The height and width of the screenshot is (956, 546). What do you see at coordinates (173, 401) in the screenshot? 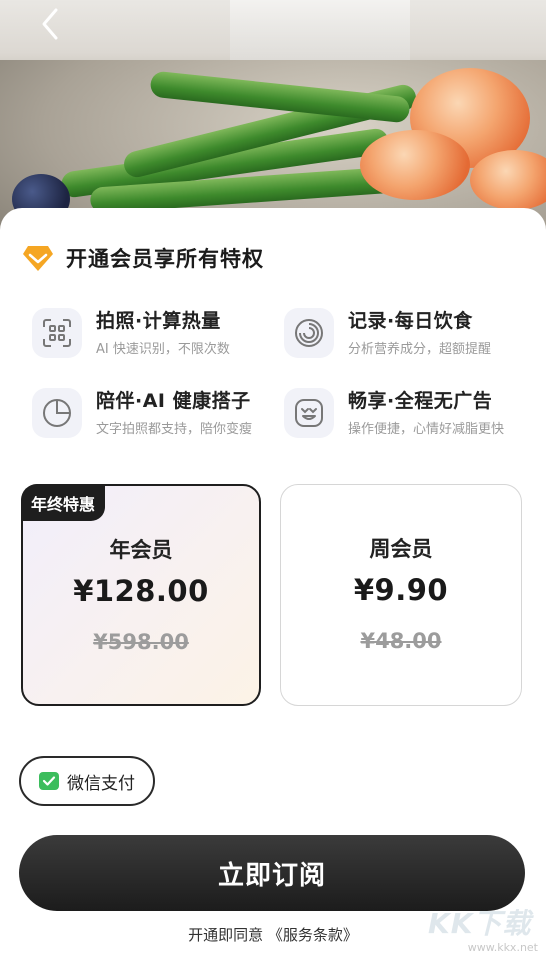
I see `feature-title: 陪伴·AI 健康搭子` at bounding box center [173, 401].